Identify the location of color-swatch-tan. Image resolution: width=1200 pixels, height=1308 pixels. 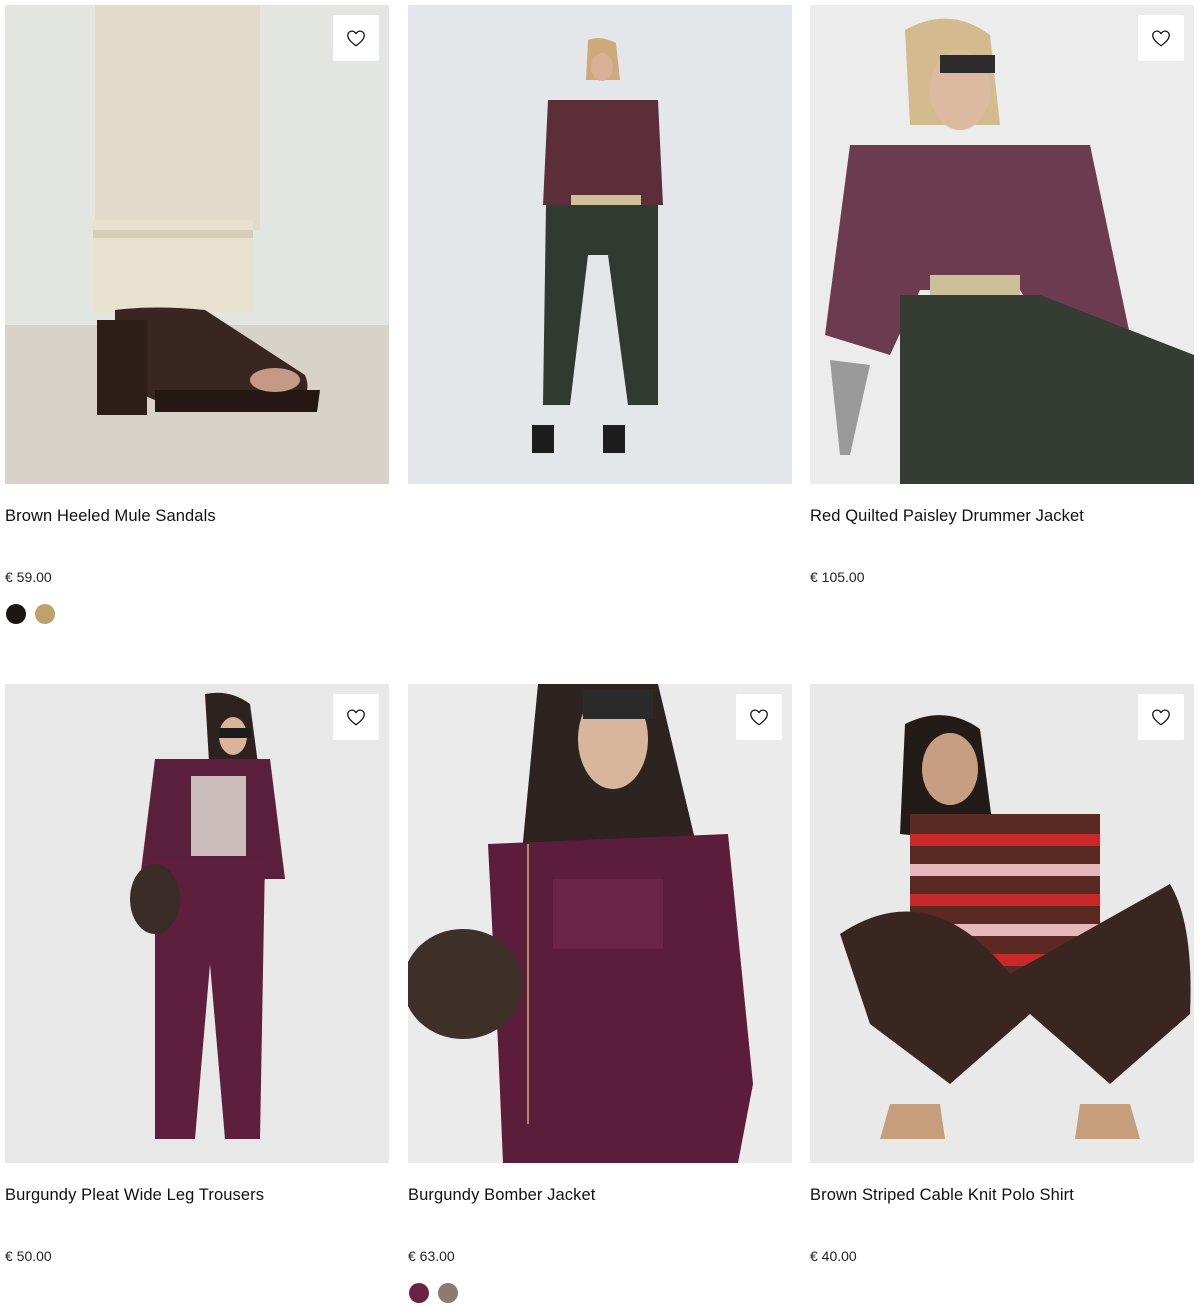
(45, 614).